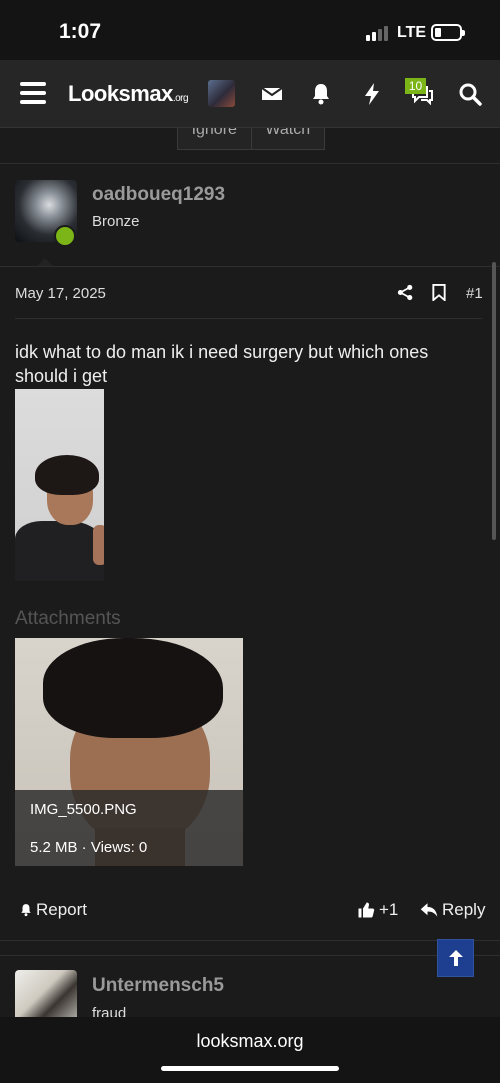 The image size is (500, 1083). What do you see at coordinates (129, 752) in the screenshot?
I see `attachment-thumbnail: IMG_5500.PNG 5.2 MB · Views: 0` at bounding box center [129, 752].